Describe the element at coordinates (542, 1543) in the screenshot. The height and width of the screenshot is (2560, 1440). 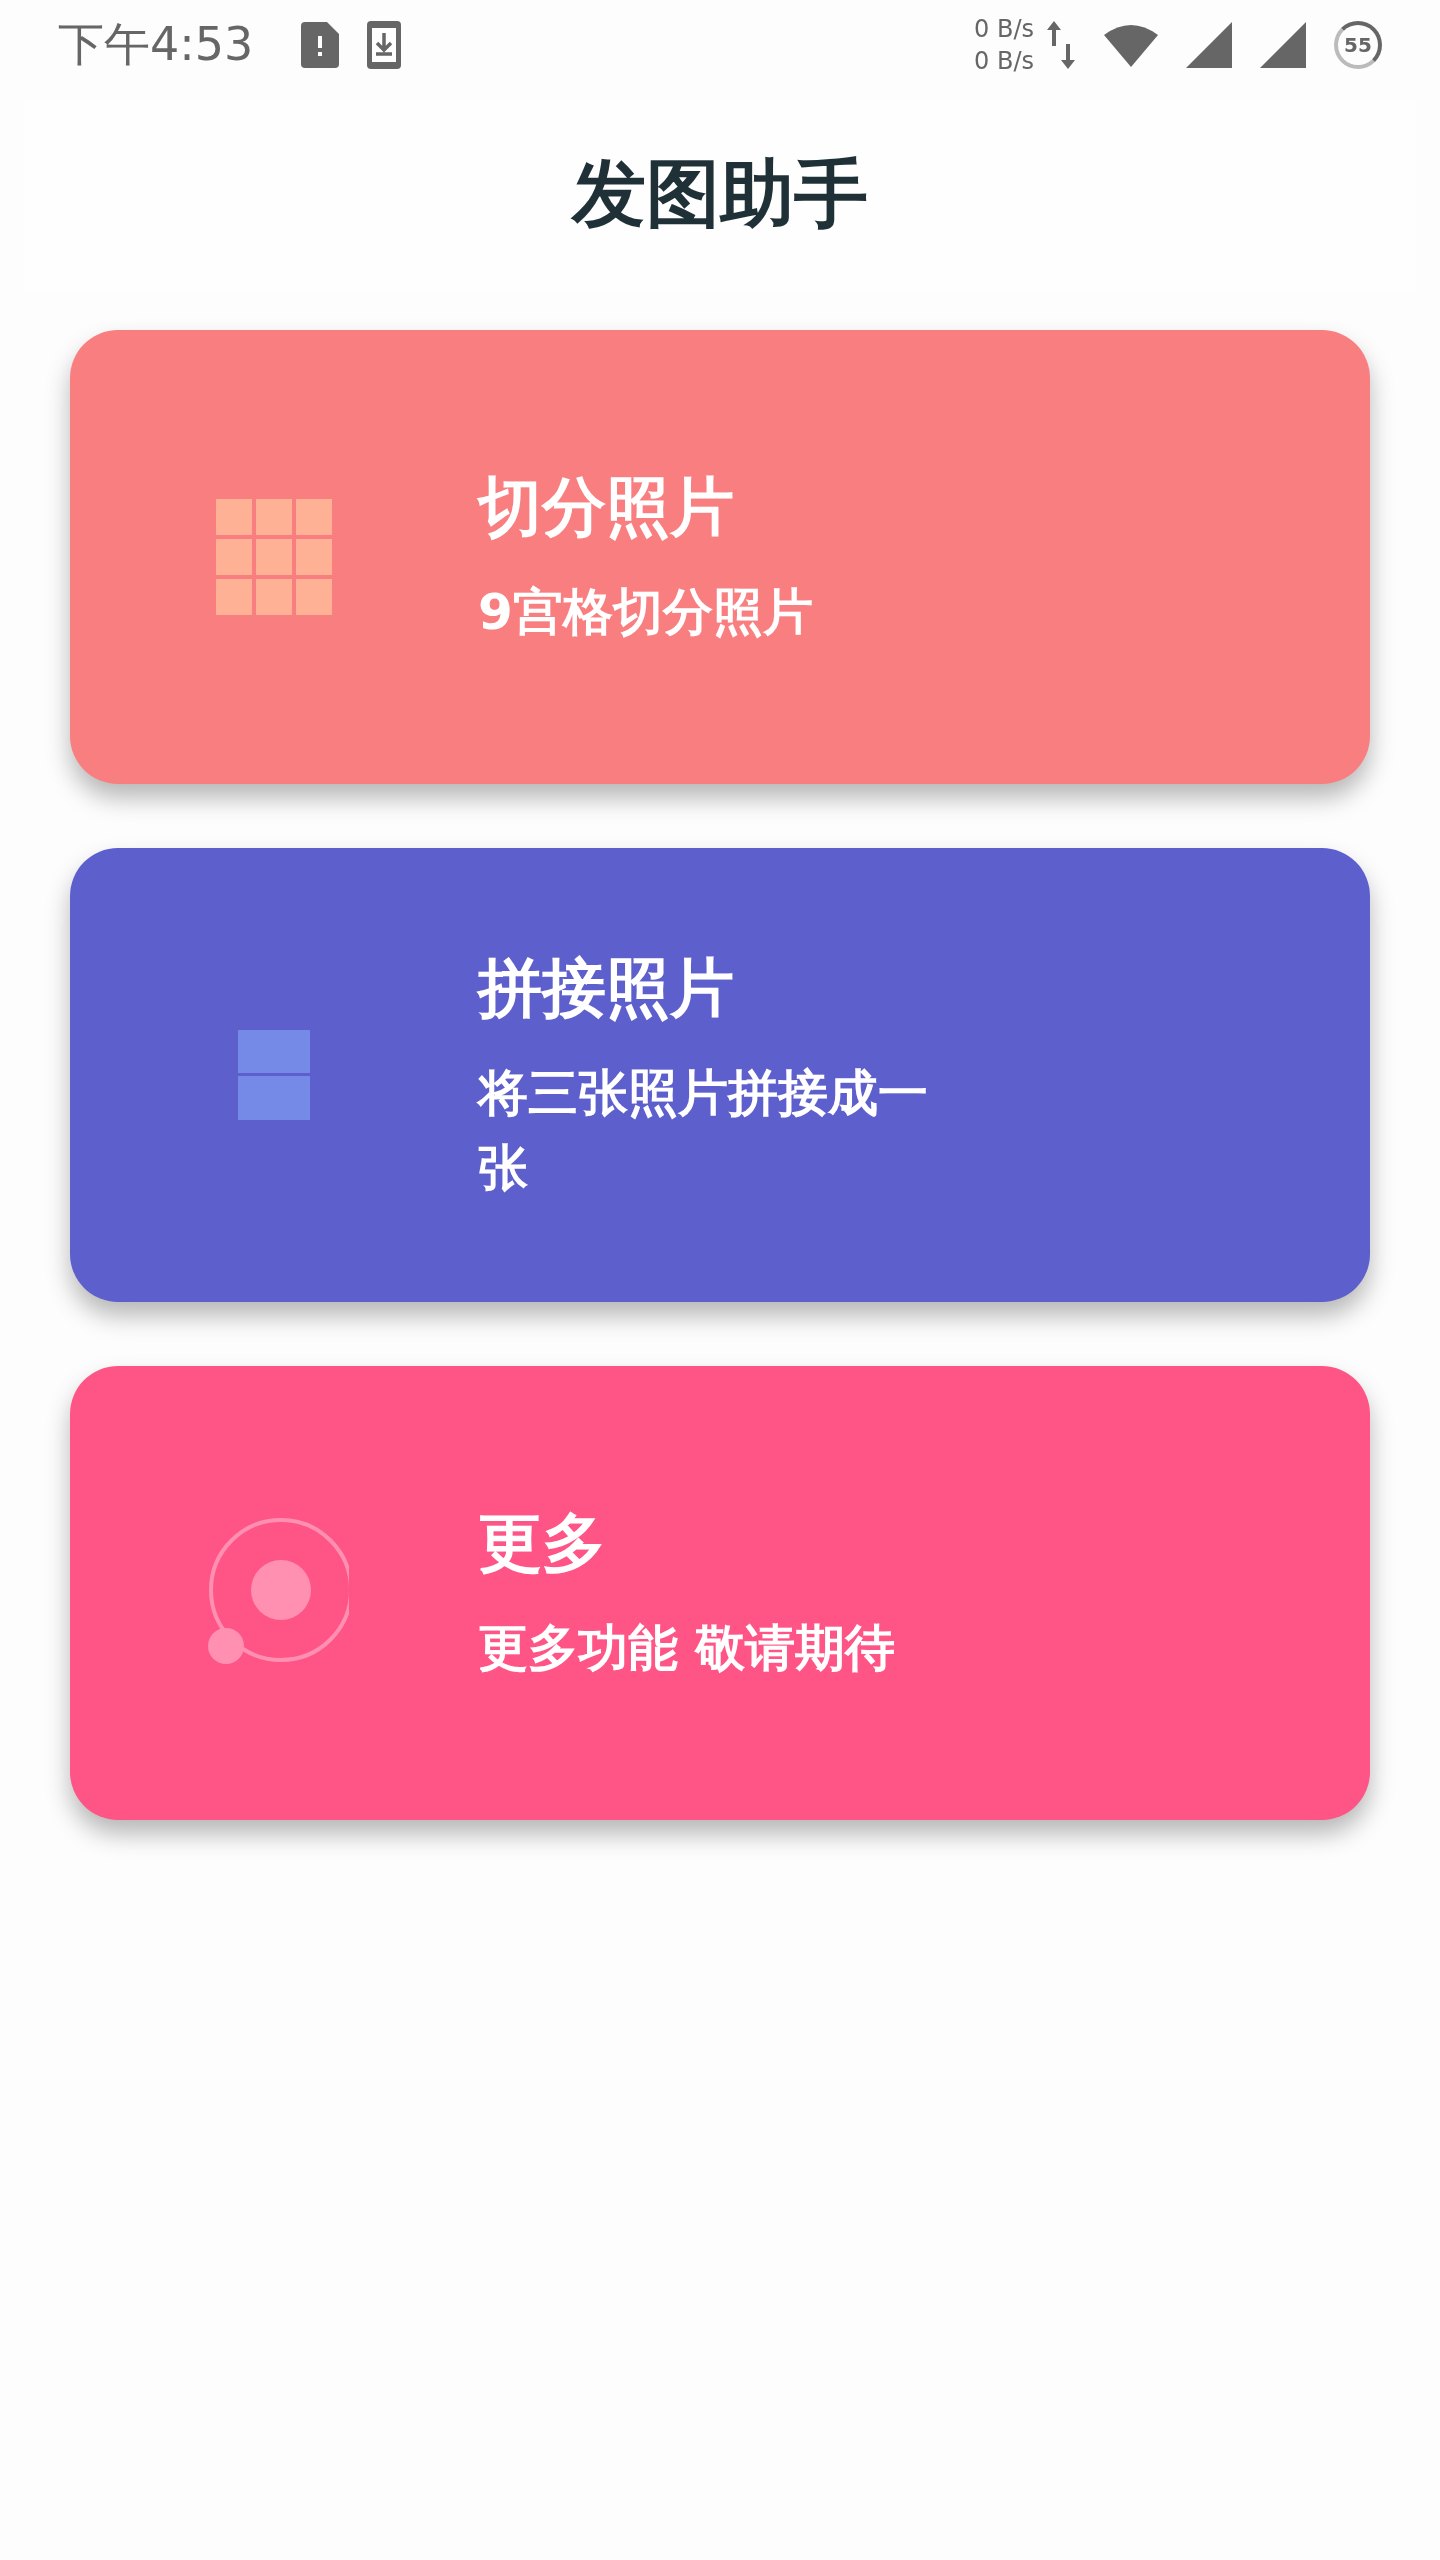
I see `card-title: 更多` at that location.